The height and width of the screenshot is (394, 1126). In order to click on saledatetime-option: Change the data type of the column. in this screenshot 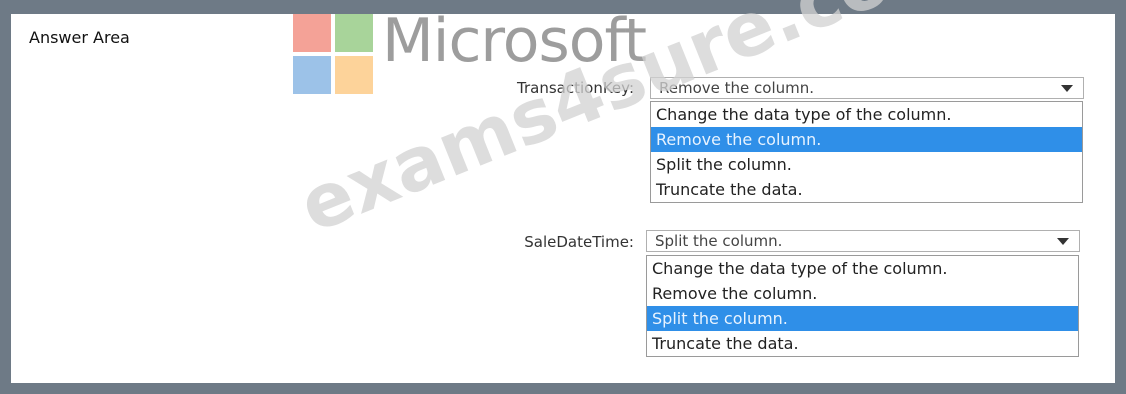, I will do `click(862, 268)`.